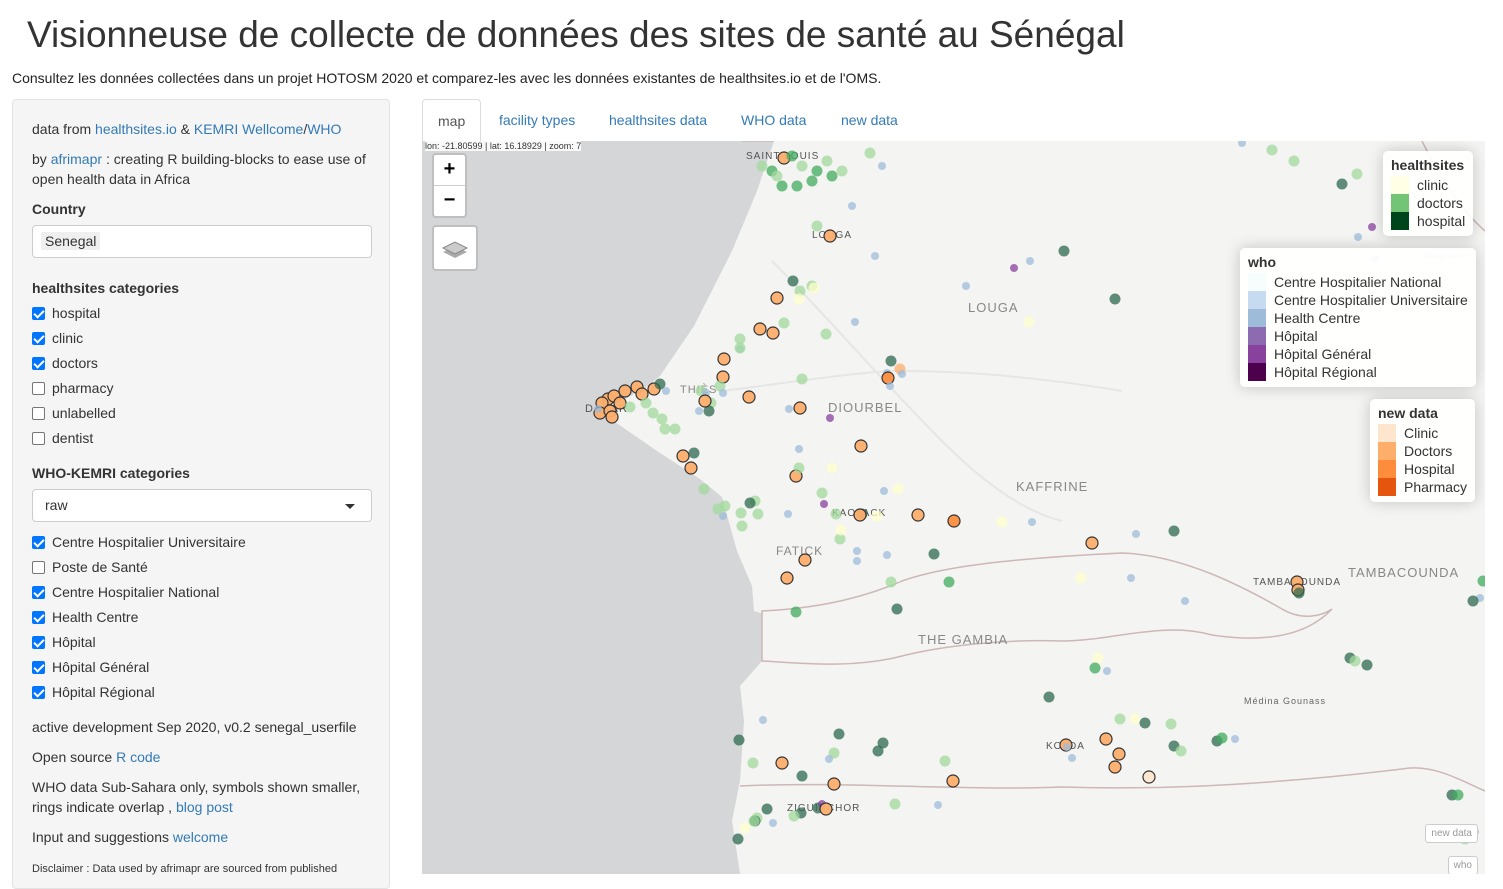 This screenshot has width=1503, height=889. Describe the element at coordinates (537, 120) in the screenshot. I see `tab-facility-types: facility types` at that location.